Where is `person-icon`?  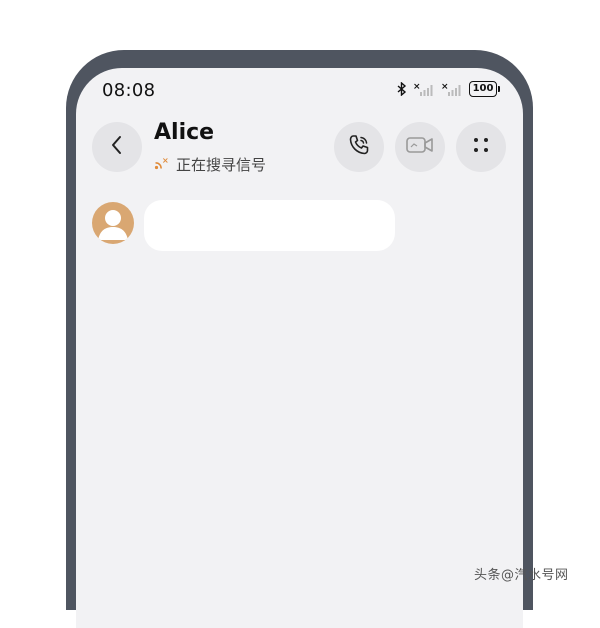 person-icon is located at coordinates (113, 225).